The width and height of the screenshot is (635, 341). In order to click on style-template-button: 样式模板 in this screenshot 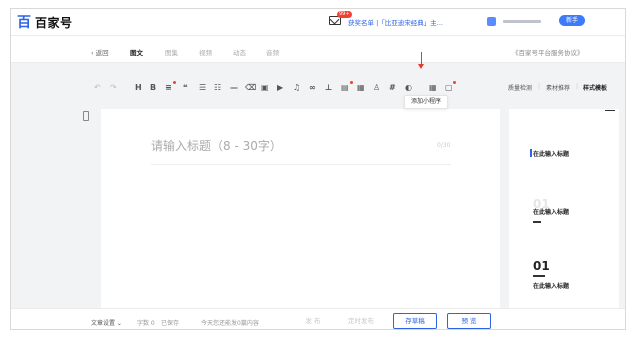, I will do `click(595, 87)`.